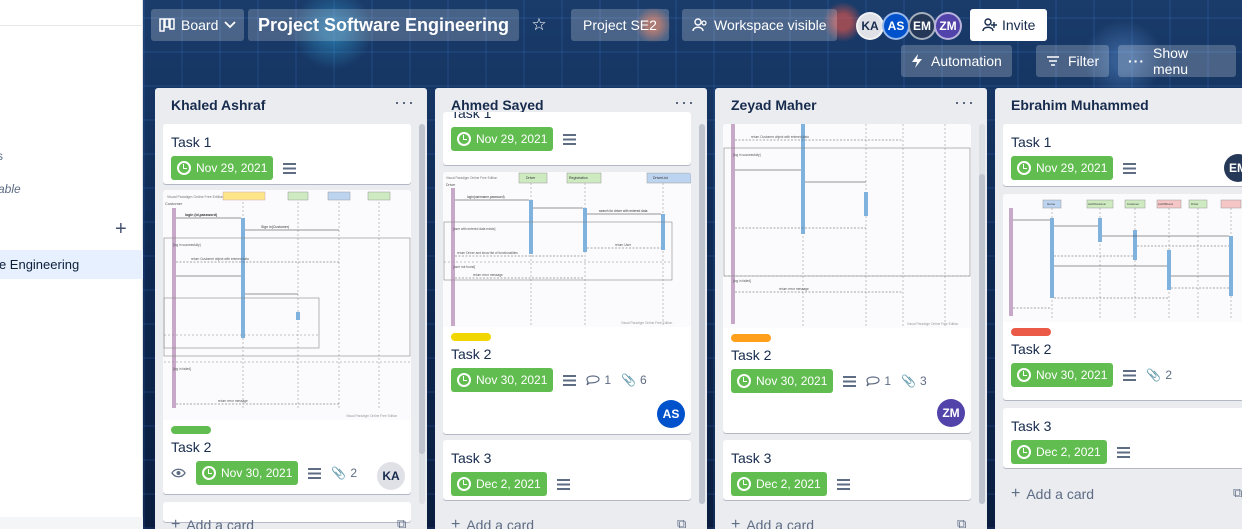 Image resolution: width=1242 pixels, height=529 pixels. Describe the element at coordinates (647, 323) in the screenshot. I see `diagram-watermark-bottom: Visual Paradigm Online Free Edition` at that location.